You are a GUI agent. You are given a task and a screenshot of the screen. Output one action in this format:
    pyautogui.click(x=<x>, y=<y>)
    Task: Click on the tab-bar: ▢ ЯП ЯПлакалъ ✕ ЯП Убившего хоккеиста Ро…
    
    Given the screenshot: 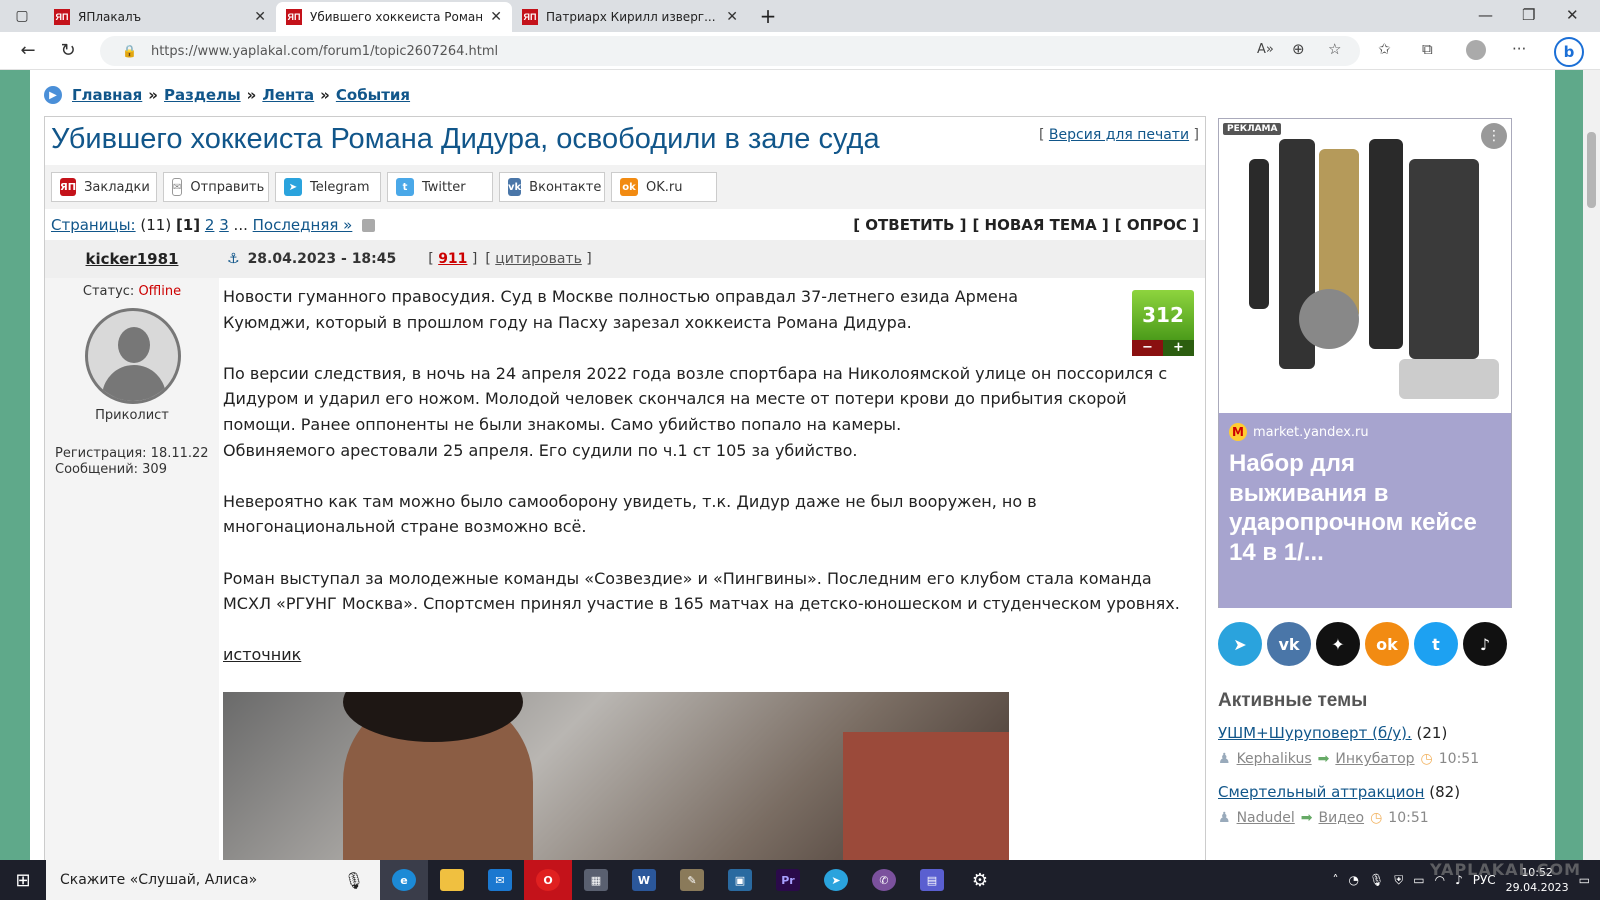 What is the action you would take?
    pyautogui.click(x=800, y=16)
    